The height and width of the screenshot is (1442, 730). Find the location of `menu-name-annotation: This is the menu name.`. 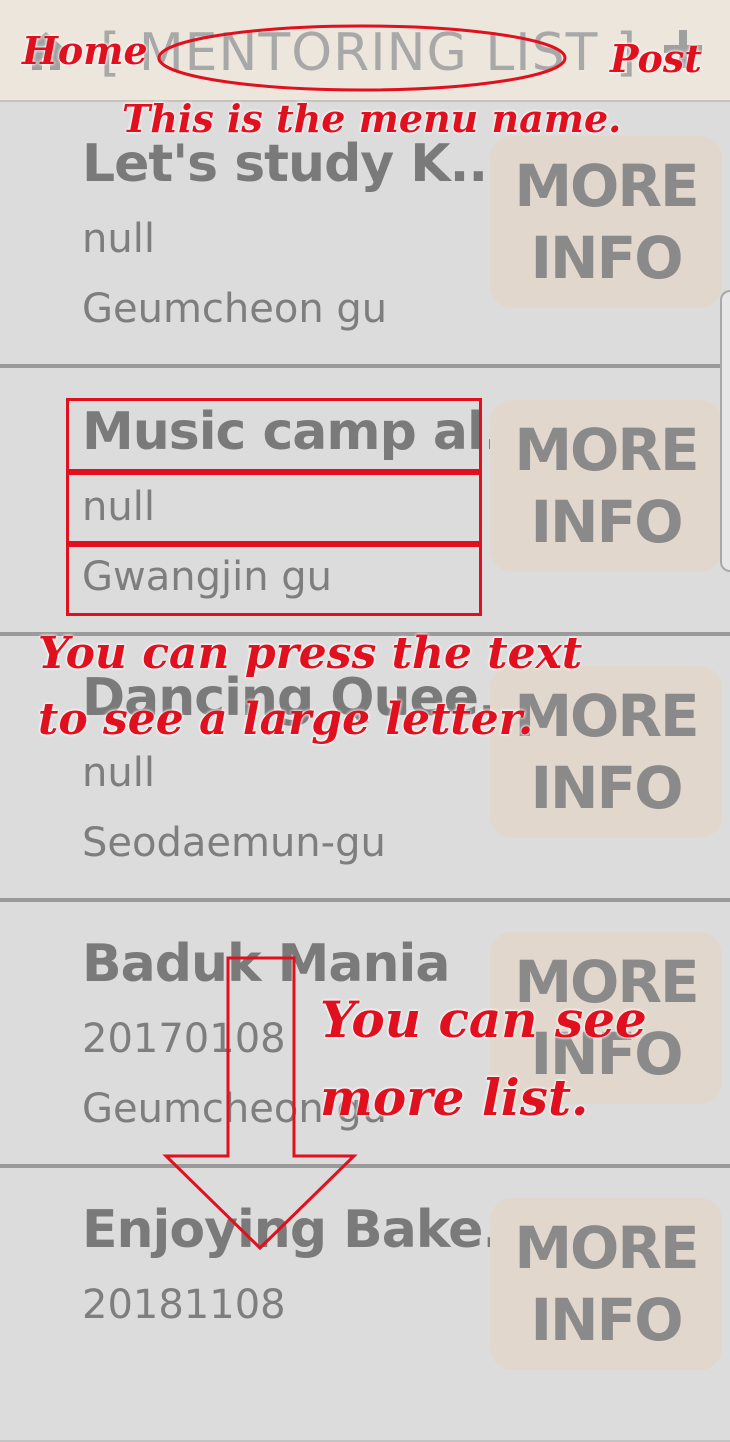

menu-name-annotation: This is the menu name. is located at coordinates (372, 118).